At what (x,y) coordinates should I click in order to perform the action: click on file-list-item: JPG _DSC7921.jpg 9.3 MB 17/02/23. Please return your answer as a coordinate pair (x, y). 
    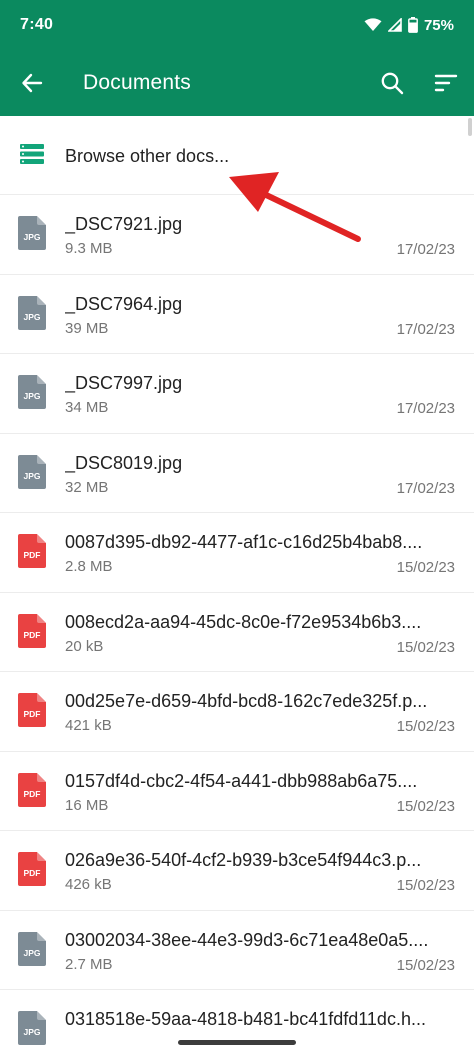
    Looking at the image, I should click on (237, 235).